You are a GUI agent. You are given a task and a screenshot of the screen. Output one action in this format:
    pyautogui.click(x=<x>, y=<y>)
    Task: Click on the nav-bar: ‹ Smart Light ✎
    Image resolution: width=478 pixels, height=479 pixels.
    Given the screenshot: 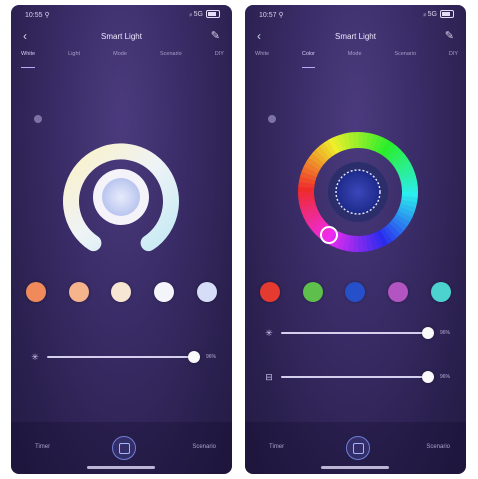 What is the action you would take?
    pyautogui.click(x=121, y=36)
    